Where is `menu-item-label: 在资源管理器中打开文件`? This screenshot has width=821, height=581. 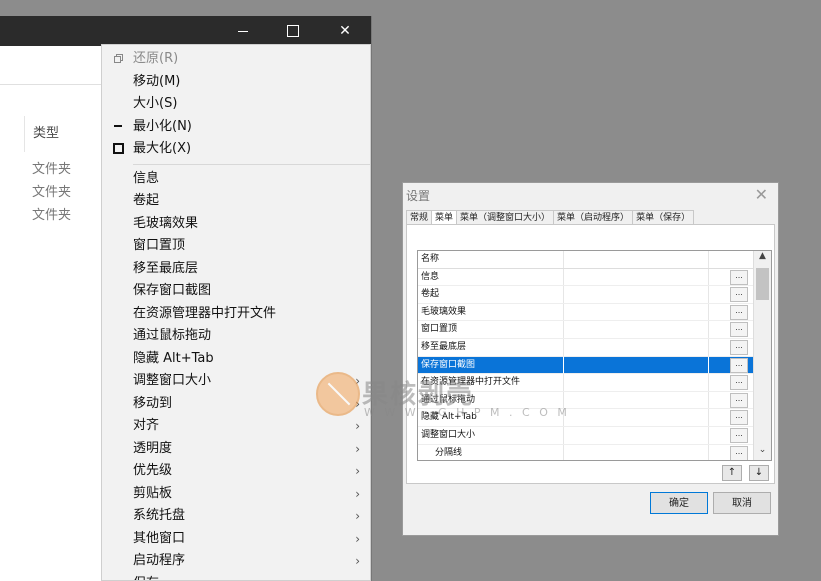
menu-item-label: 在资源管理器中打开文件 is located at coordinates (205, 313).